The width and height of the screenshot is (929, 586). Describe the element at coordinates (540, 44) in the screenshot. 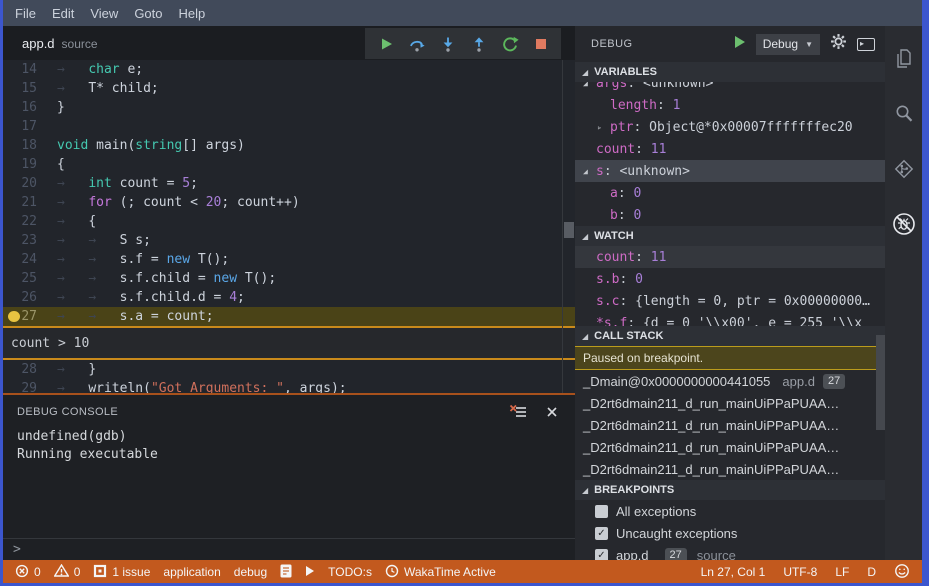

I see `debug-stop-button` at that location.